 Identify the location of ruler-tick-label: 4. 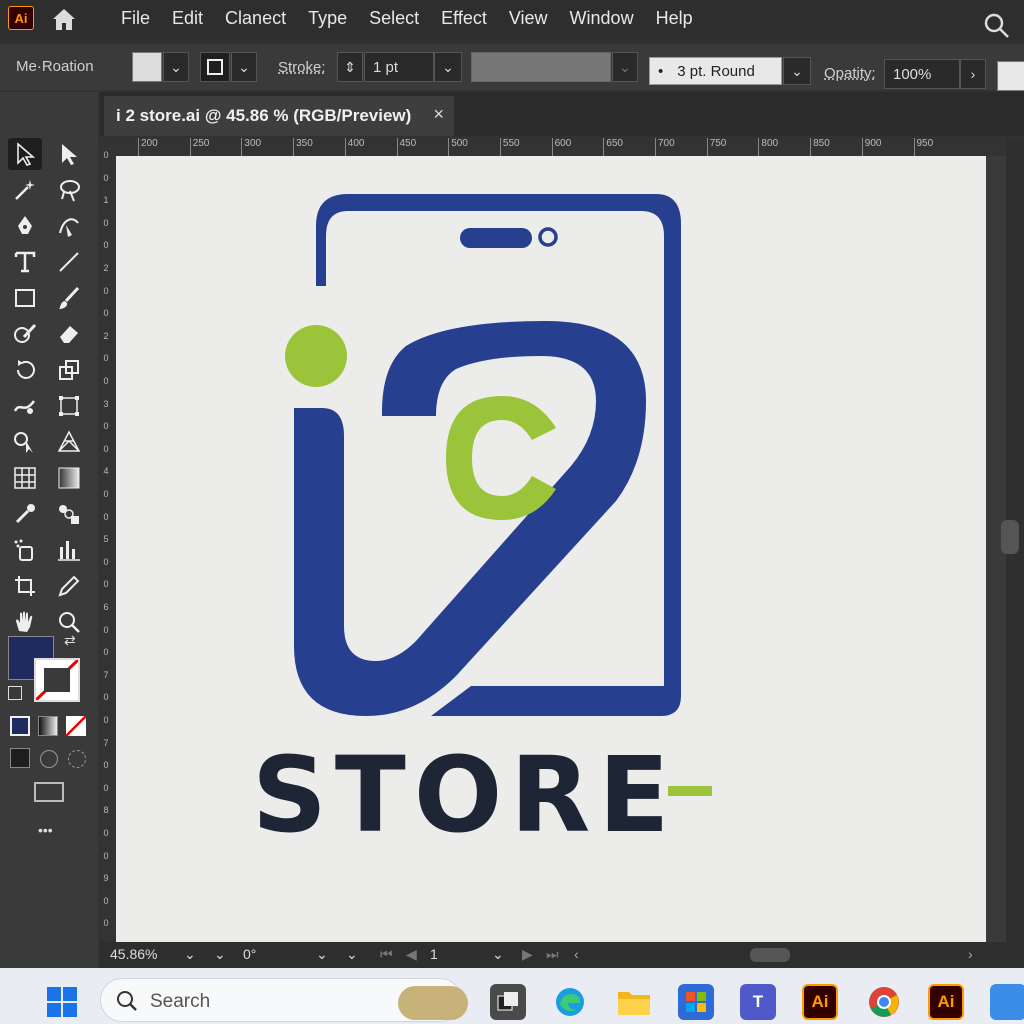
(106, 471).